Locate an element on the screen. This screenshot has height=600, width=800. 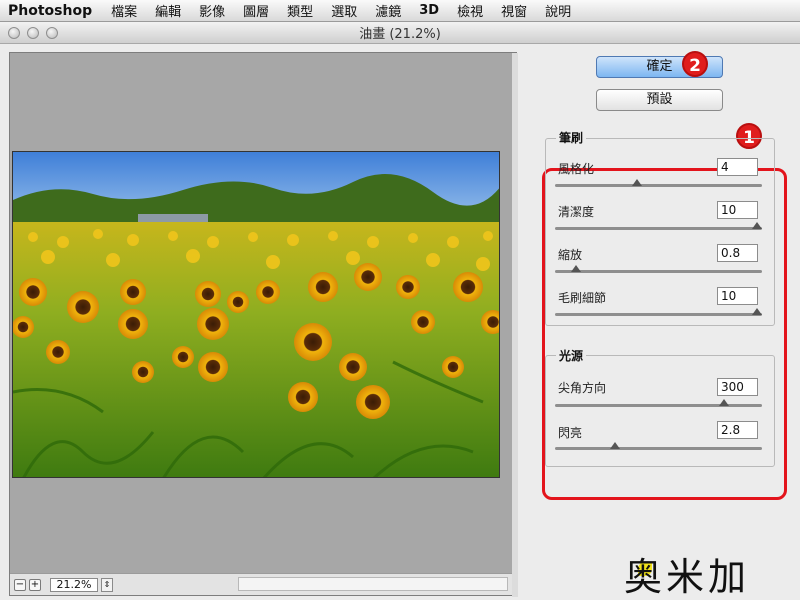
angular-direction-field: 300 is located at coordinates (737, 387).